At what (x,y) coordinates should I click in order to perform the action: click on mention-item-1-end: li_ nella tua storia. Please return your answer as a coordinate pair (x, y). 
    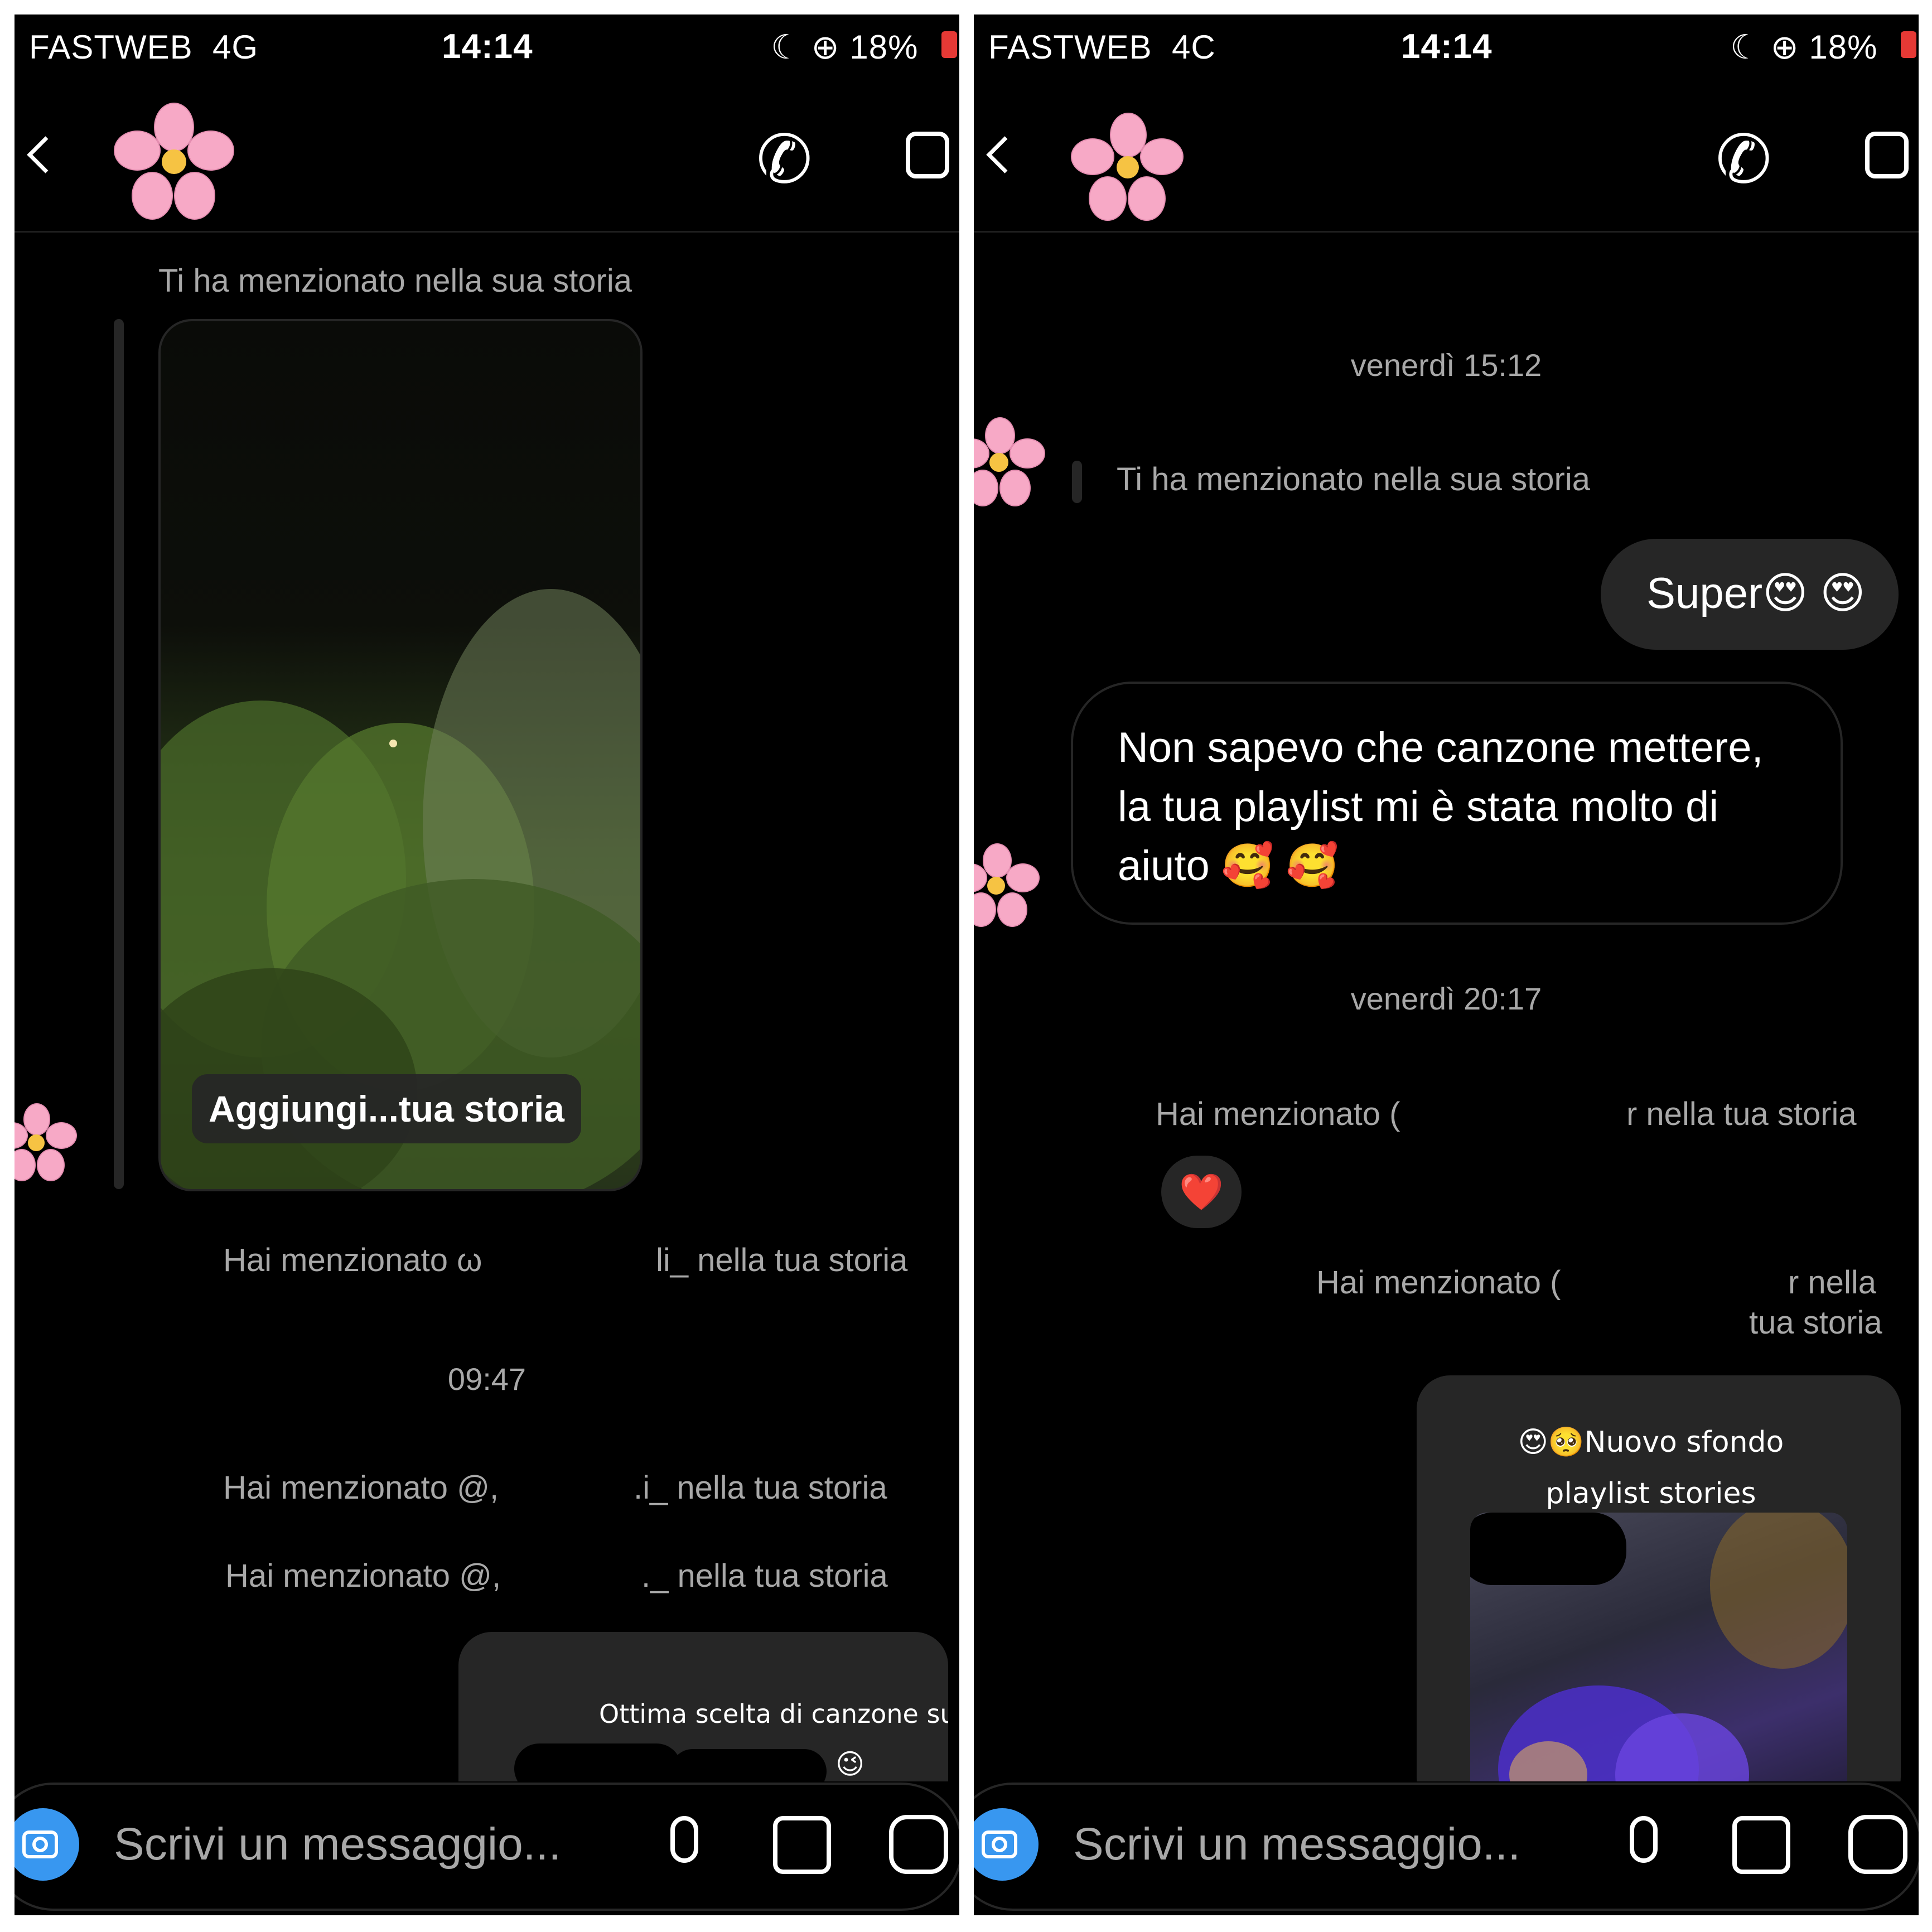
    Looking at the image, I should click on (782, 1260).